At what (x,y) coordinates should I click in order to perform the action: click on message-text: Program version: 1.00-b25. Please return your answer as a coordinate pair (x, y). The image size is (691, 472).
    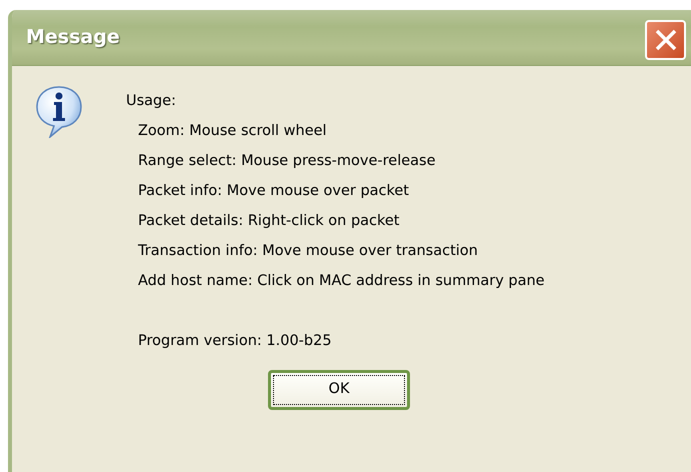
    Looking at the image, I should click on (235, 341).